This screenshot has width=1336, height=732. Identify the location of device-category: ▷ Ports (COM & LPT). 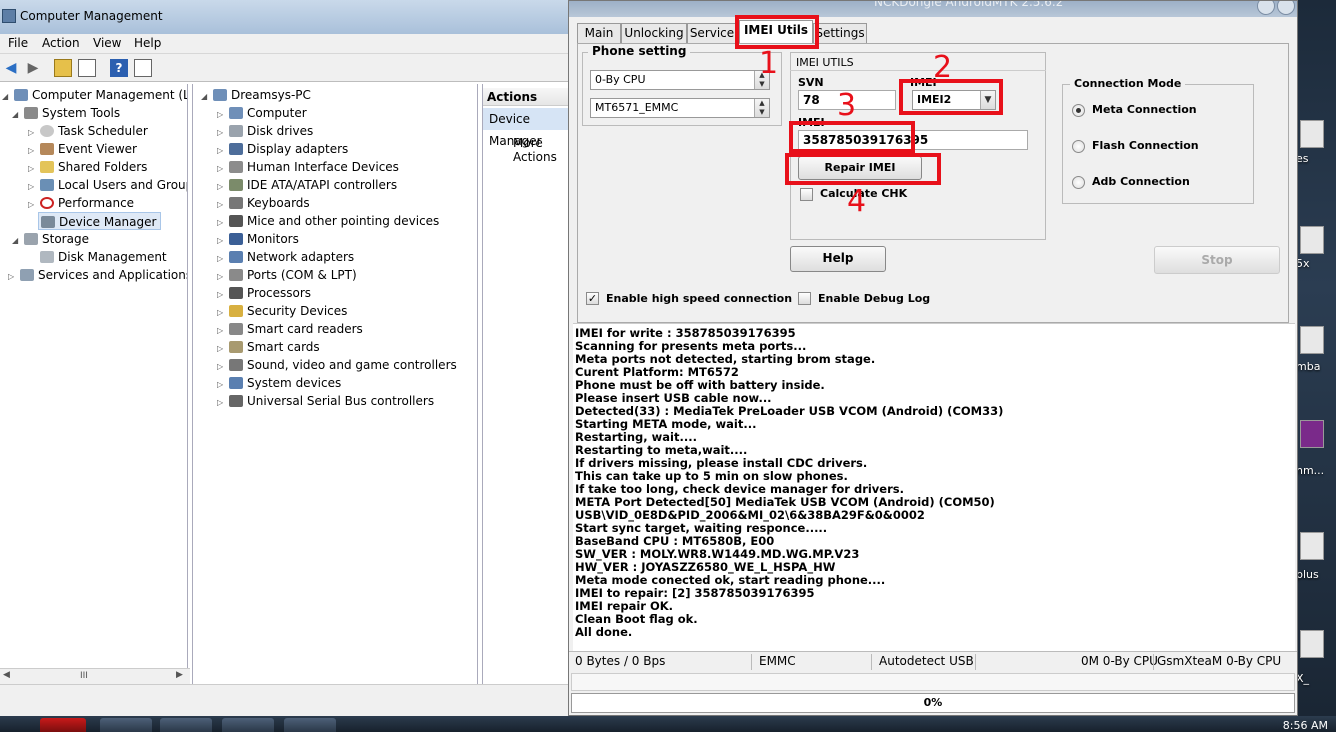
(287, 275).